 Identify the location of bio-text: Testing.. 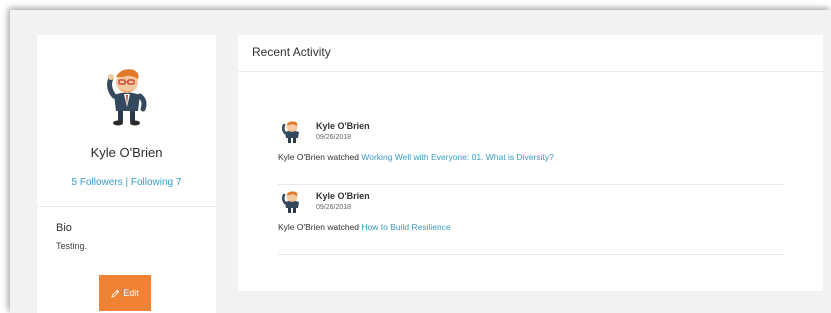
(72, 246).